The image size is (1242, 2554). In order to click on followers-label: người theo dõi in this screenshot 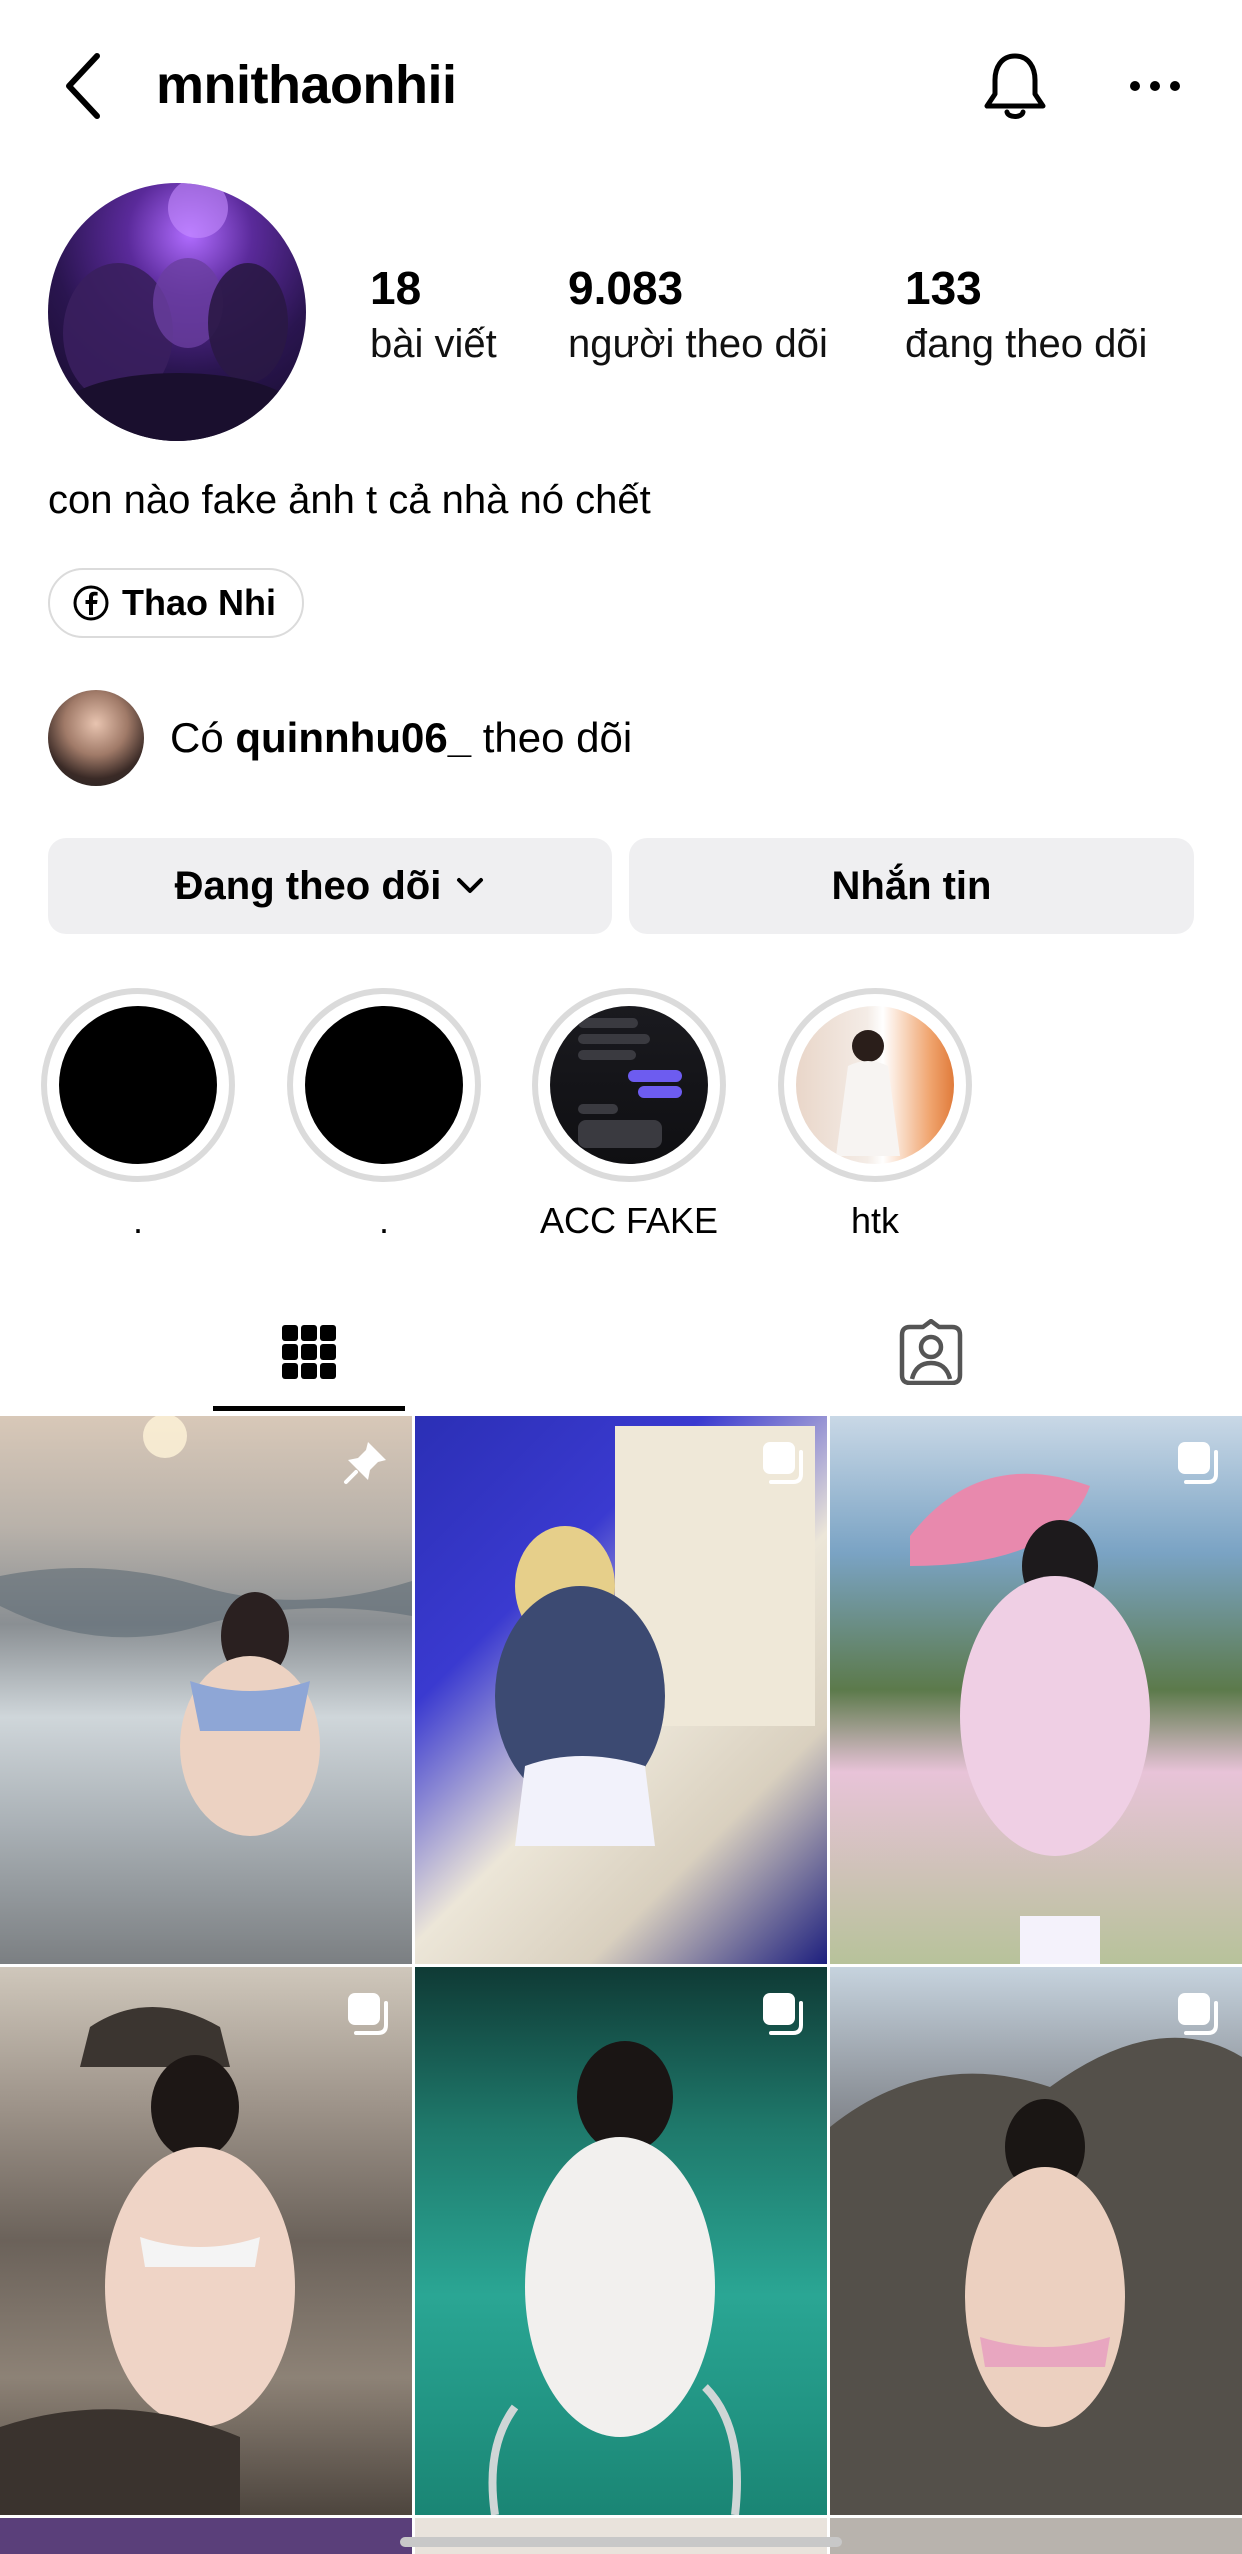, I will do `click(698, 344)`.